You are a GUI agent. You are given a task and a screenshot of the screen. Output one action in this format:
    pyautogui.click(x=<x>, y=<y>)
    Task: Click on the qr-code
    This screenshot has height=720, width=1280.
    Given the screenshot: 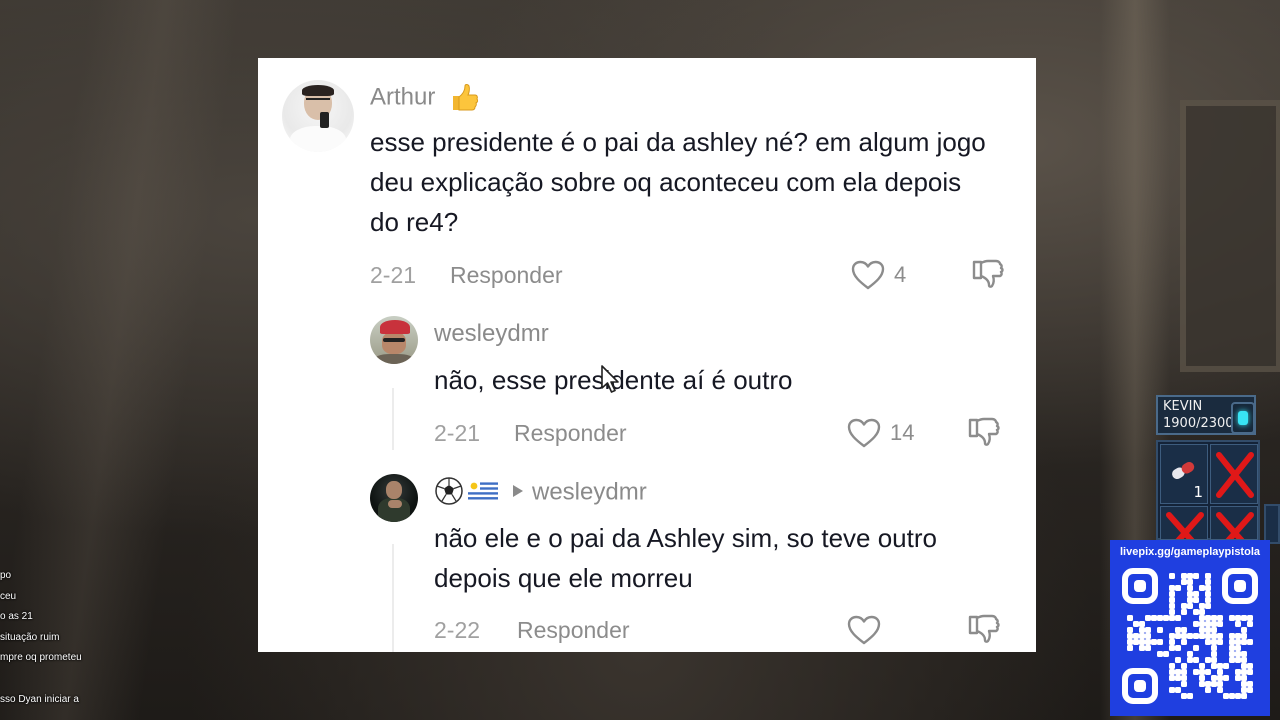 What is the action you would take?
    pyautogui.click(x=1190, y=636)
    